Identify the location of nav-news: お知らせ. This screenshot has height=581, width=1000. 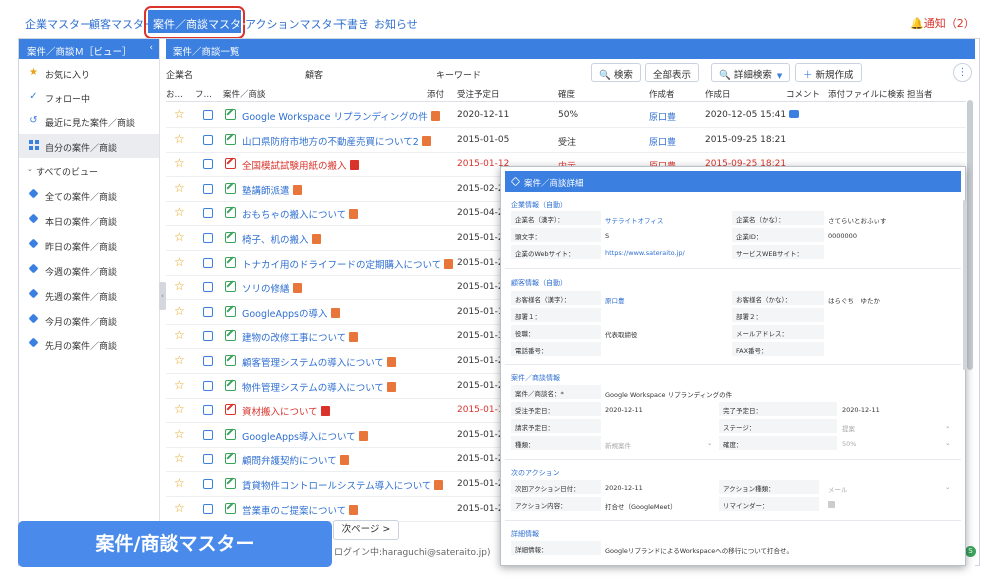
(396, 24).